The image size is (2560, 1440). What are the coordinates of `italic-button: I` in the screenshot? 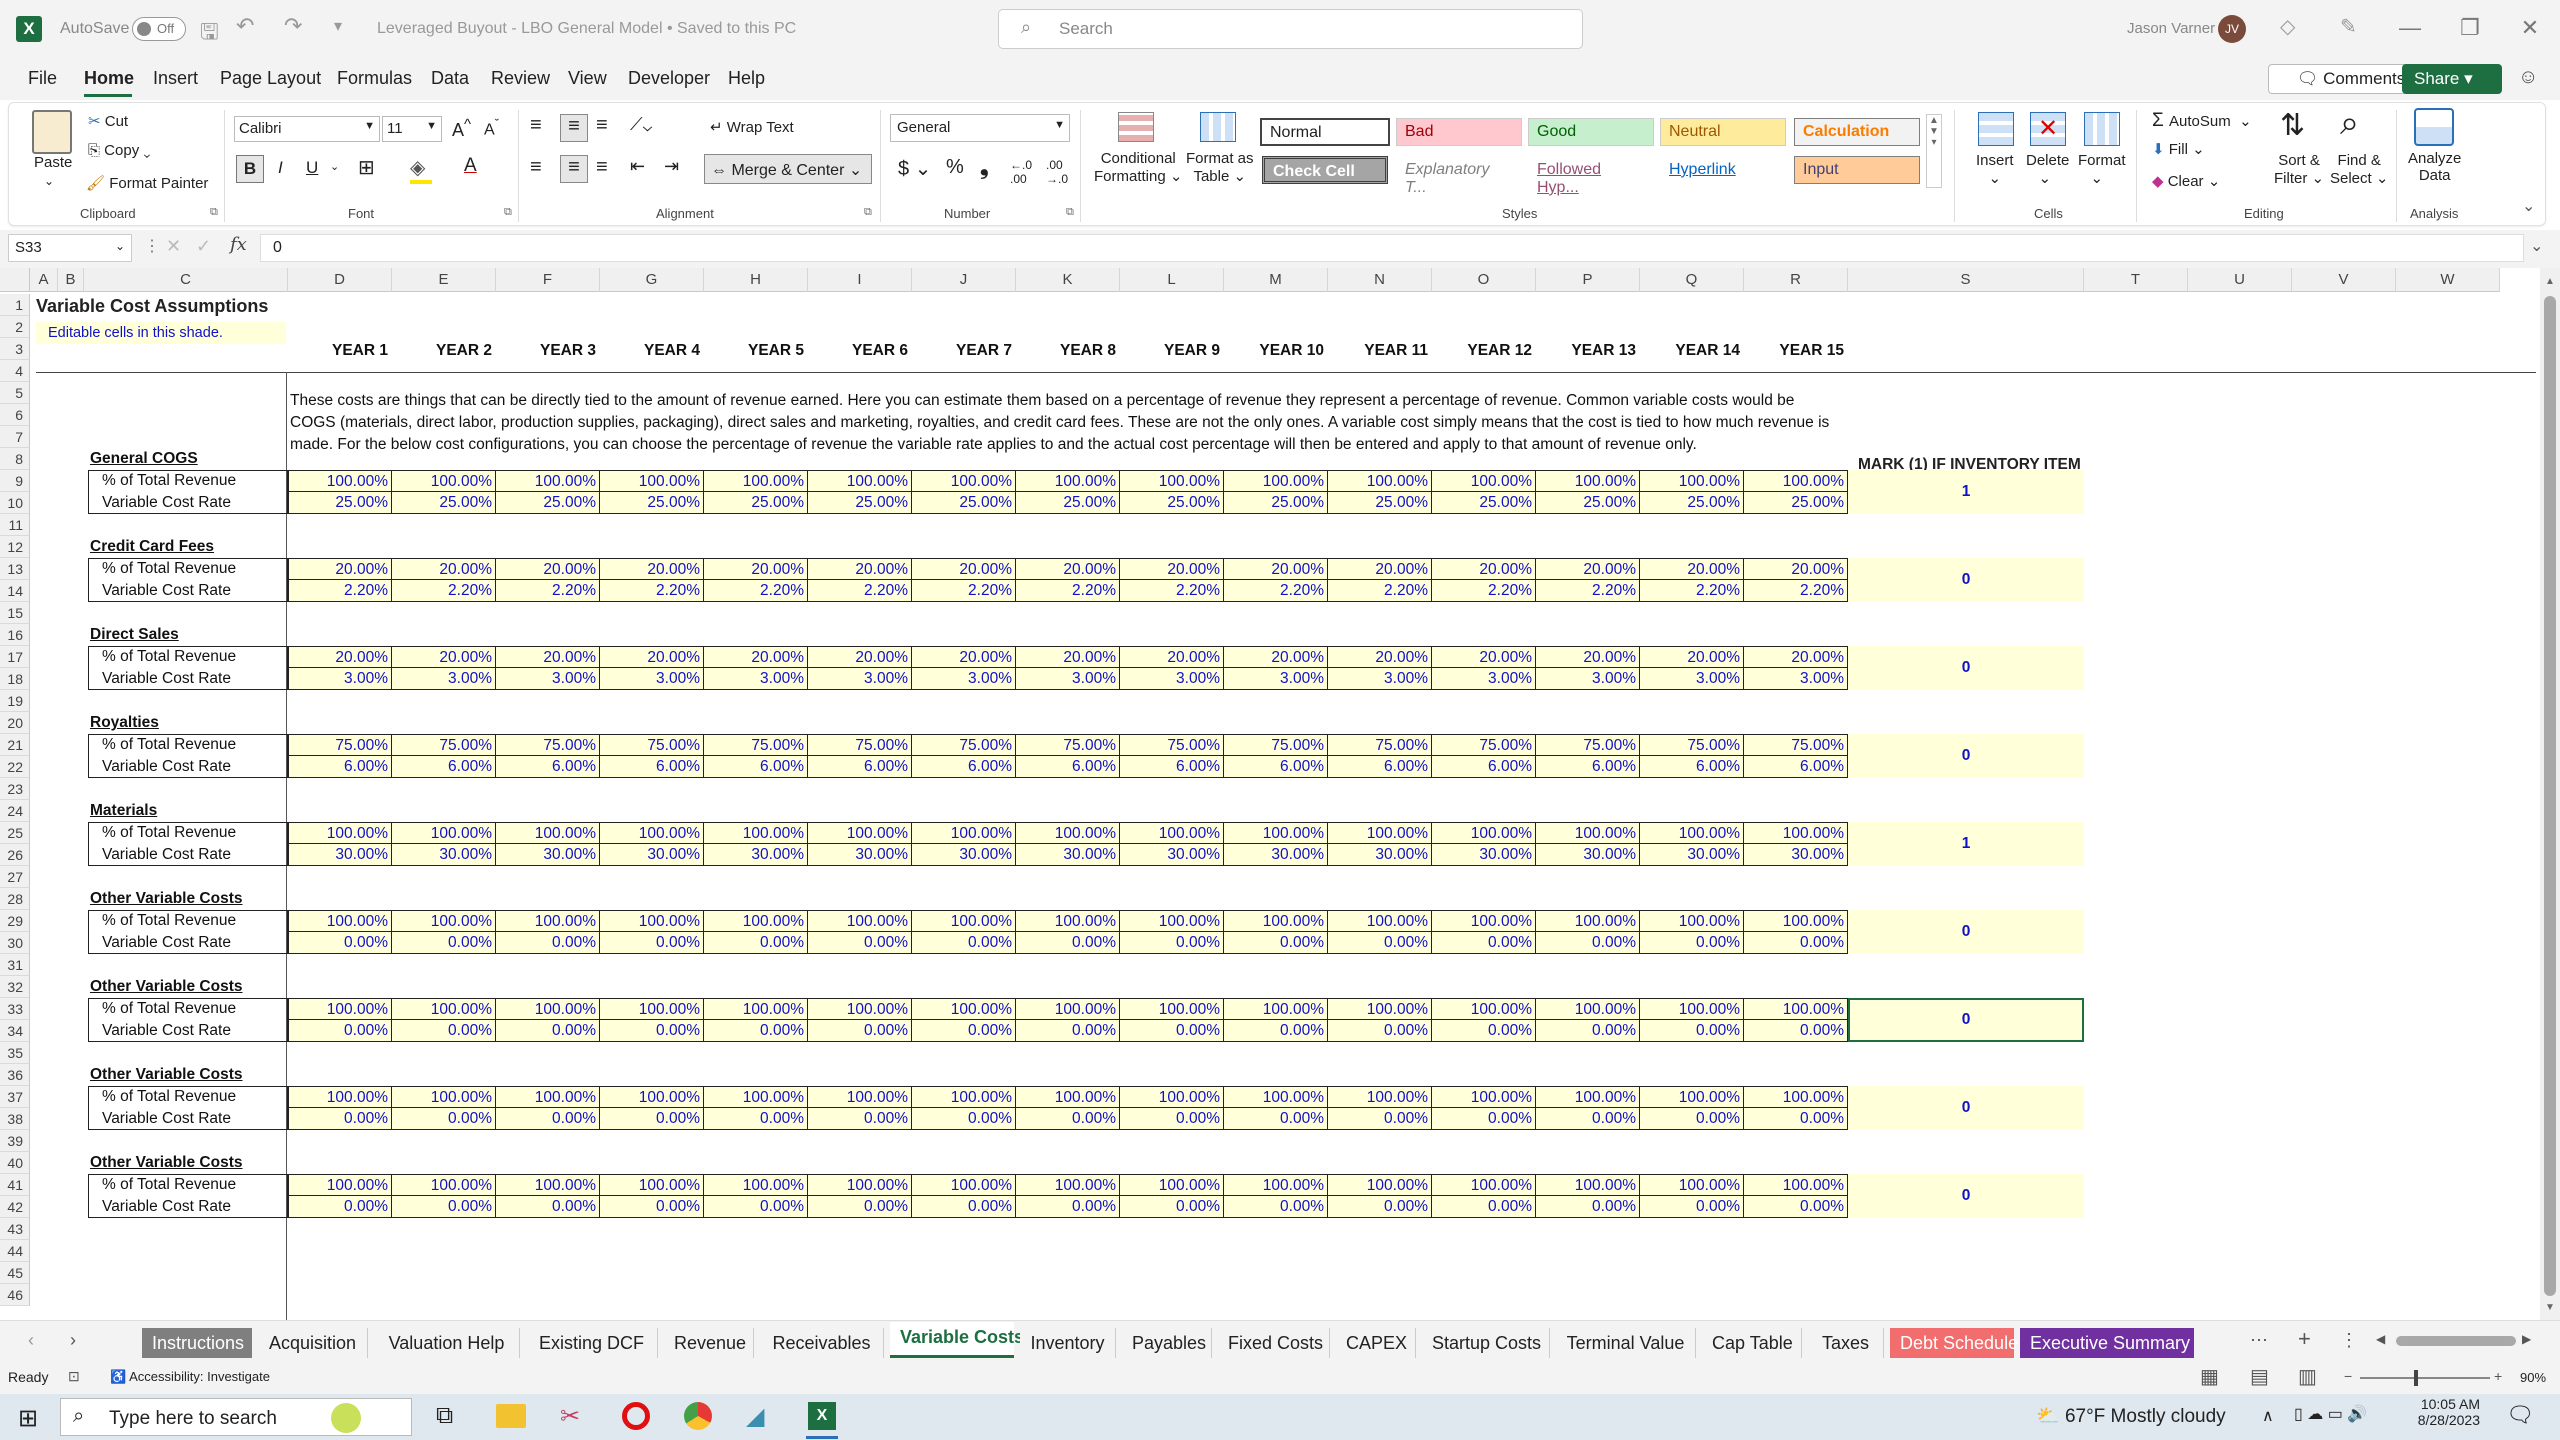 It's located at (280, 168).